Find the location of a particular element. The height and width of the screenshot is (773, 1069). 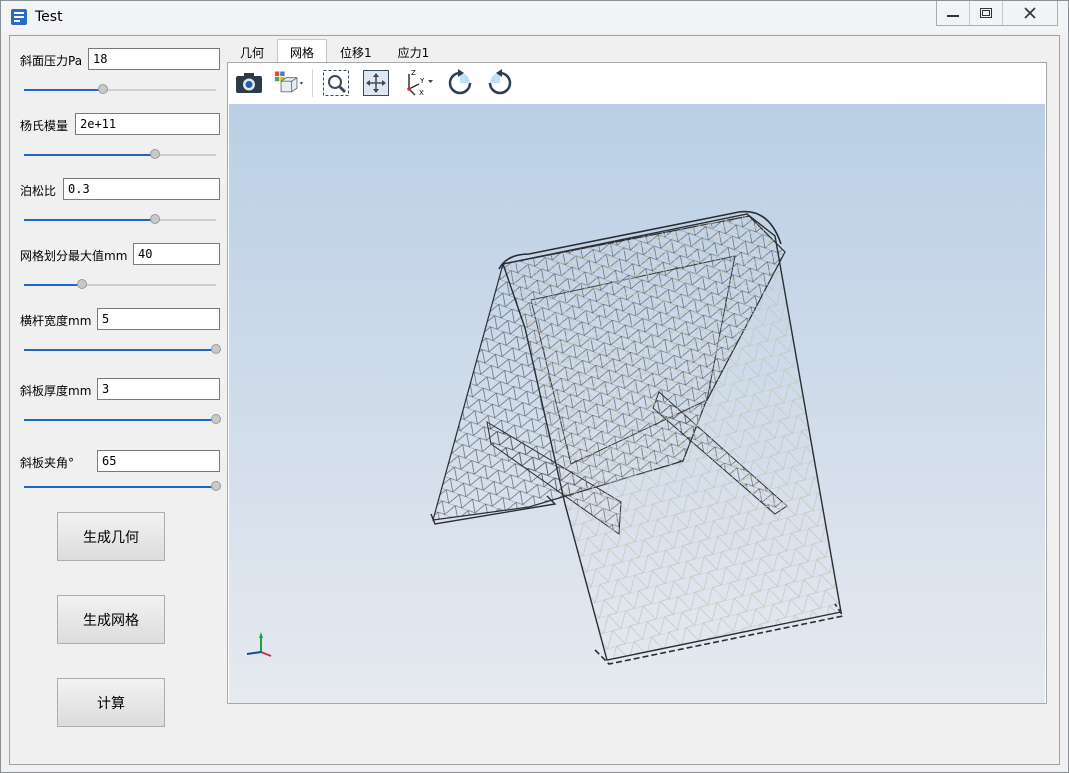

window-controls is located at coordinates (997, 13).